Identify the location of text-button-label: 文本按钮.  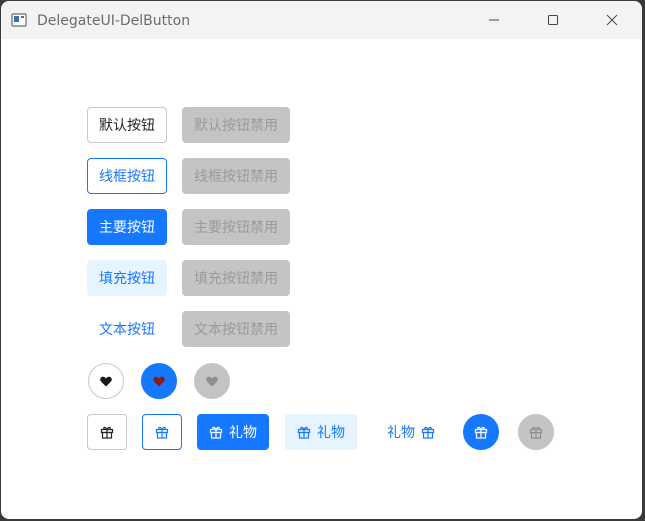
(127, 330).